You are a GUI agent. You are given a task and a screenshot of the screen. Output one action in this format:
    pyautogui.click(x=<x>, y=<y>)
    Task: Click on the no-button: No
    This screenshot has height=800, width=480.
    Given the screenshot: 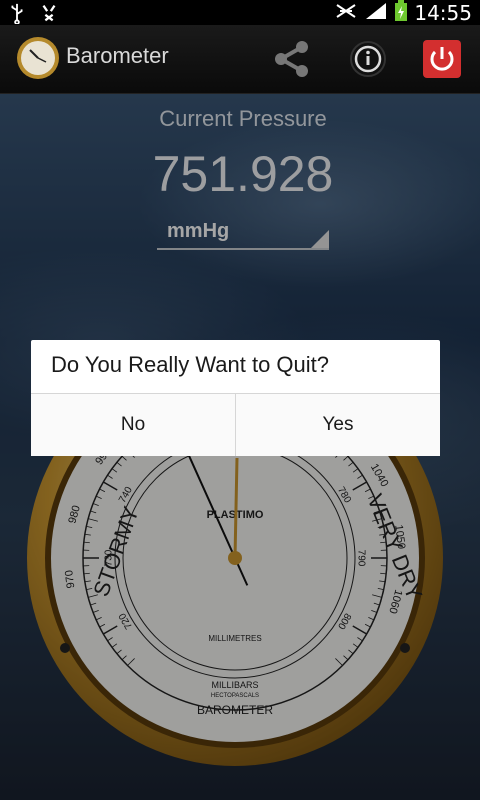 What is the action you would take?
    pyautogui.click(x=133, y=425)
    